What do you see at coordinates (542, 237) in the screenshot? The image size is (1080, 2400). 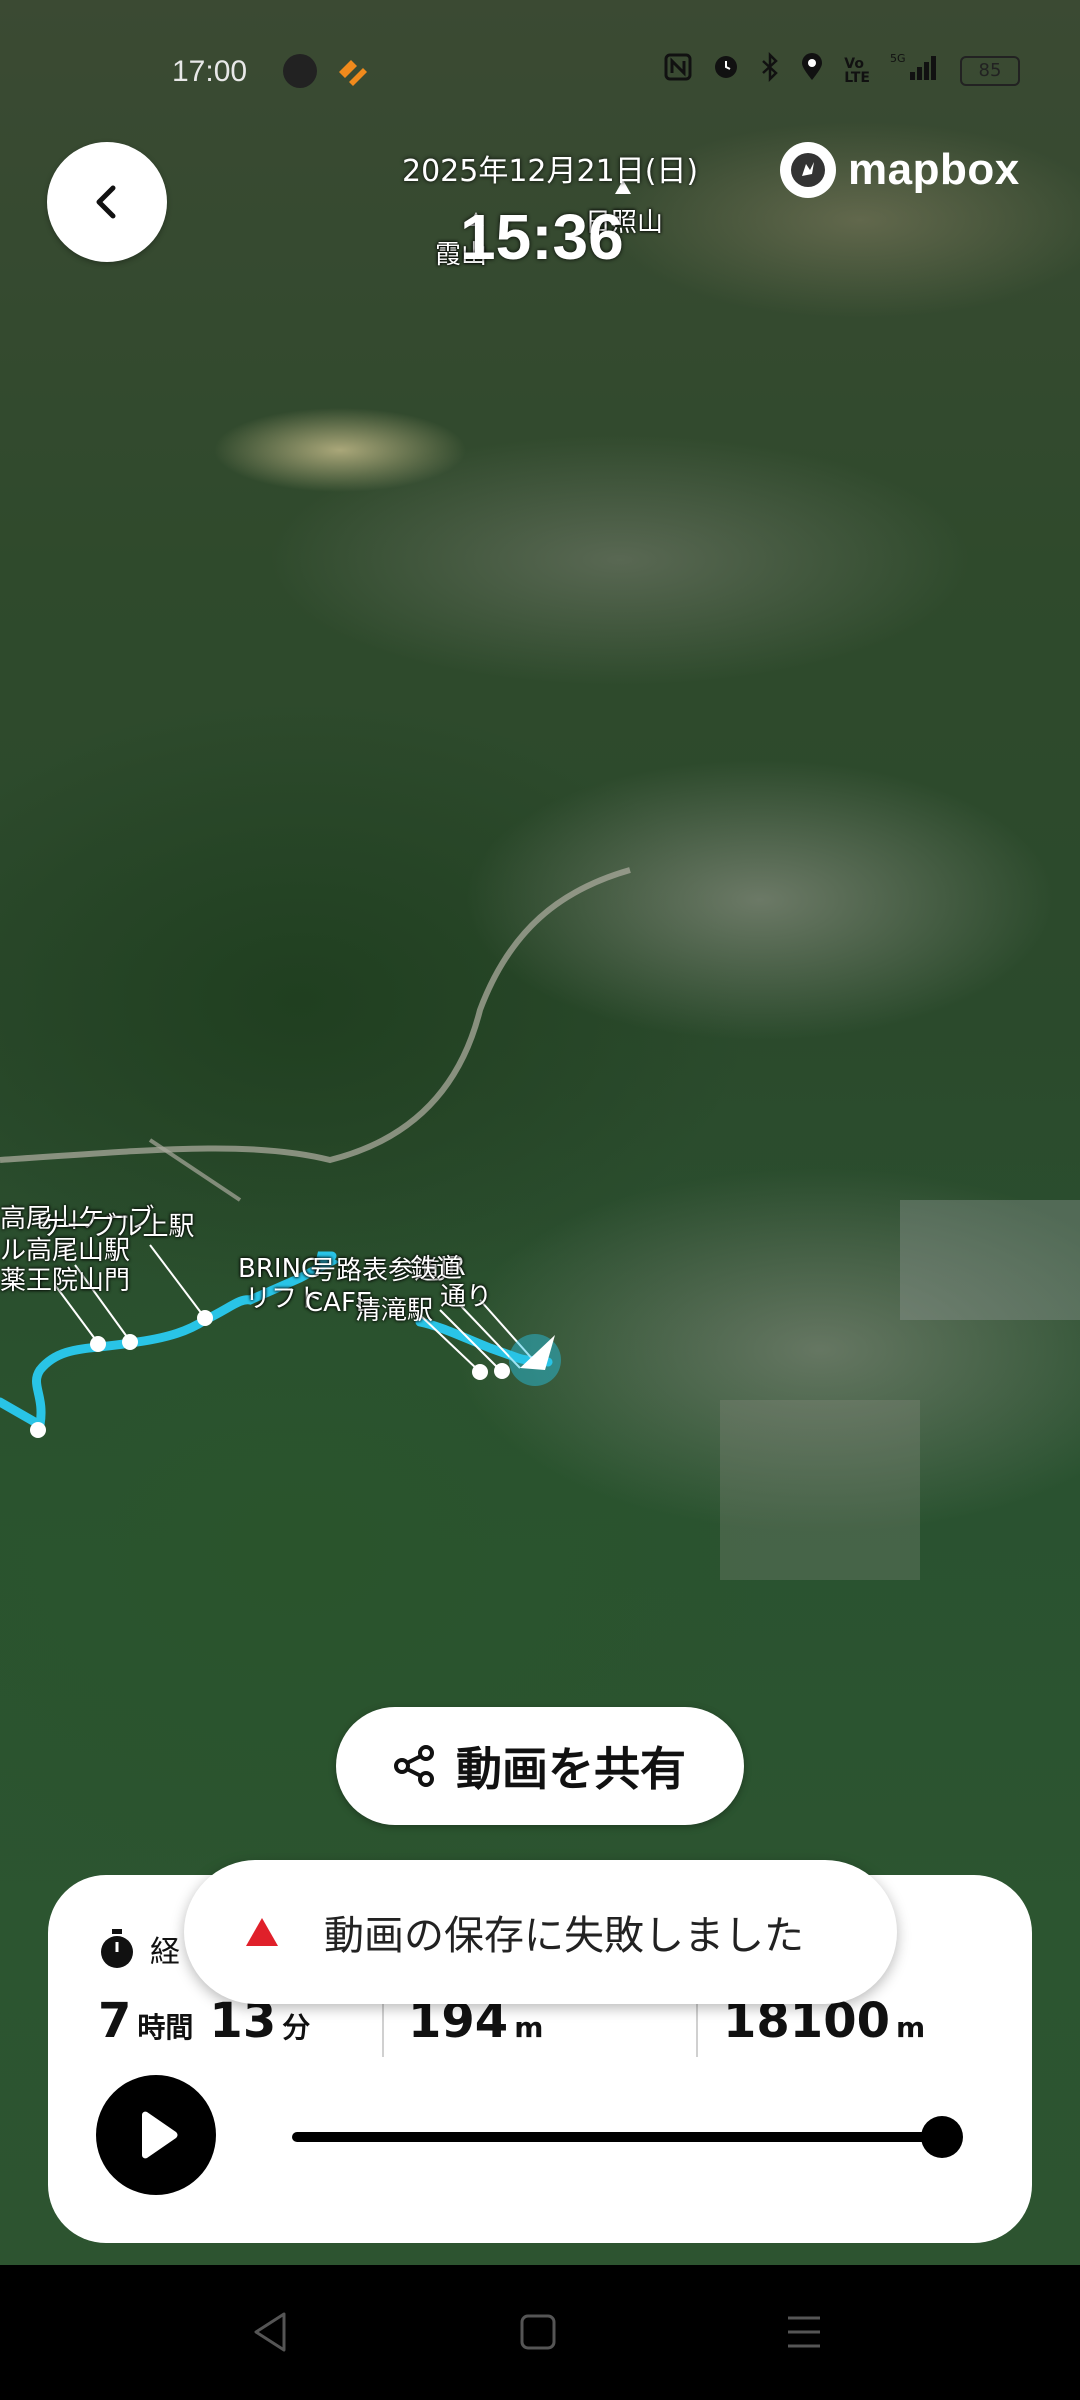 I see `playback-clock: 15:36` at bounding box center [542, 237].